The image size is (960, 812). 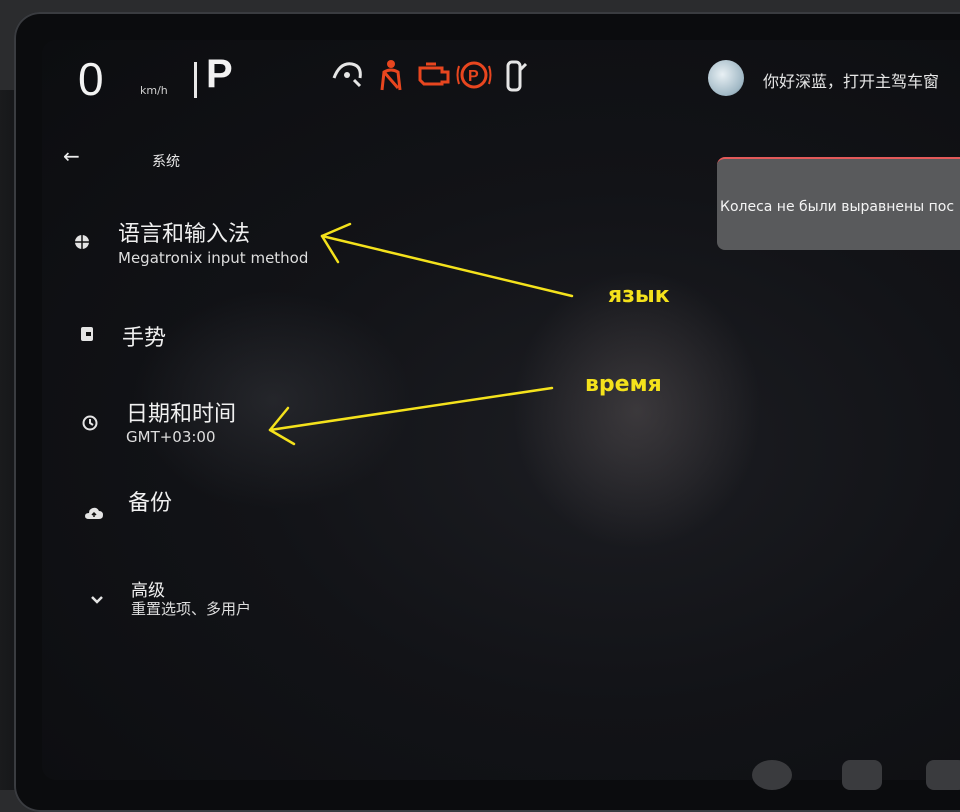 What do you see at coordinates (623, 384) in the screenshot?
I see `annotation-time-label: время` at bounding box center [623, 384].